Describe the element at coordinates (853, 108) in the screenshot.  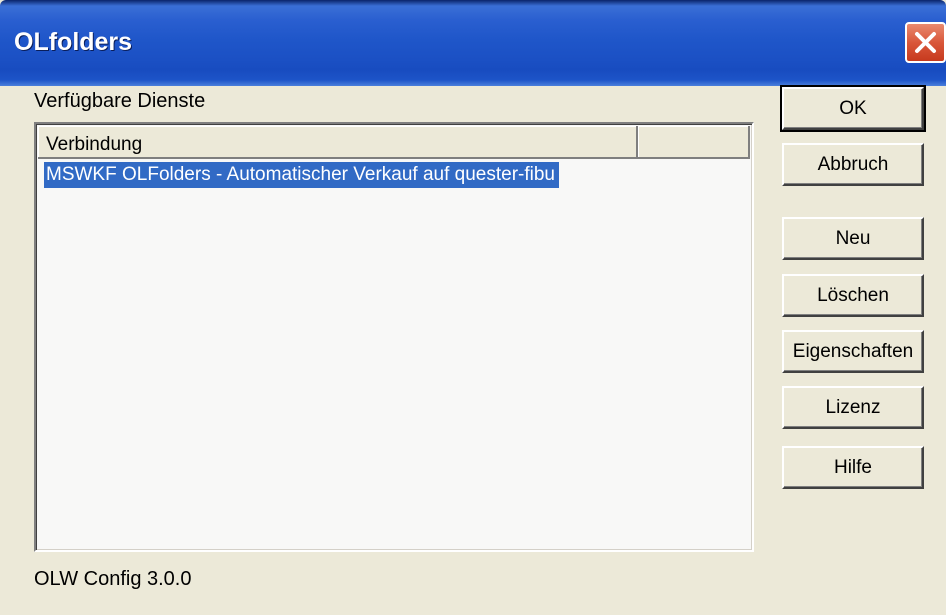
I see `ok-button: OK` at that location.